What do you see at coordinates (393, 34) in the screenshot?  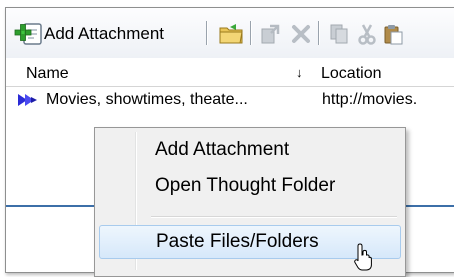 I see `paste-icon` at bounding box center [393, 34].